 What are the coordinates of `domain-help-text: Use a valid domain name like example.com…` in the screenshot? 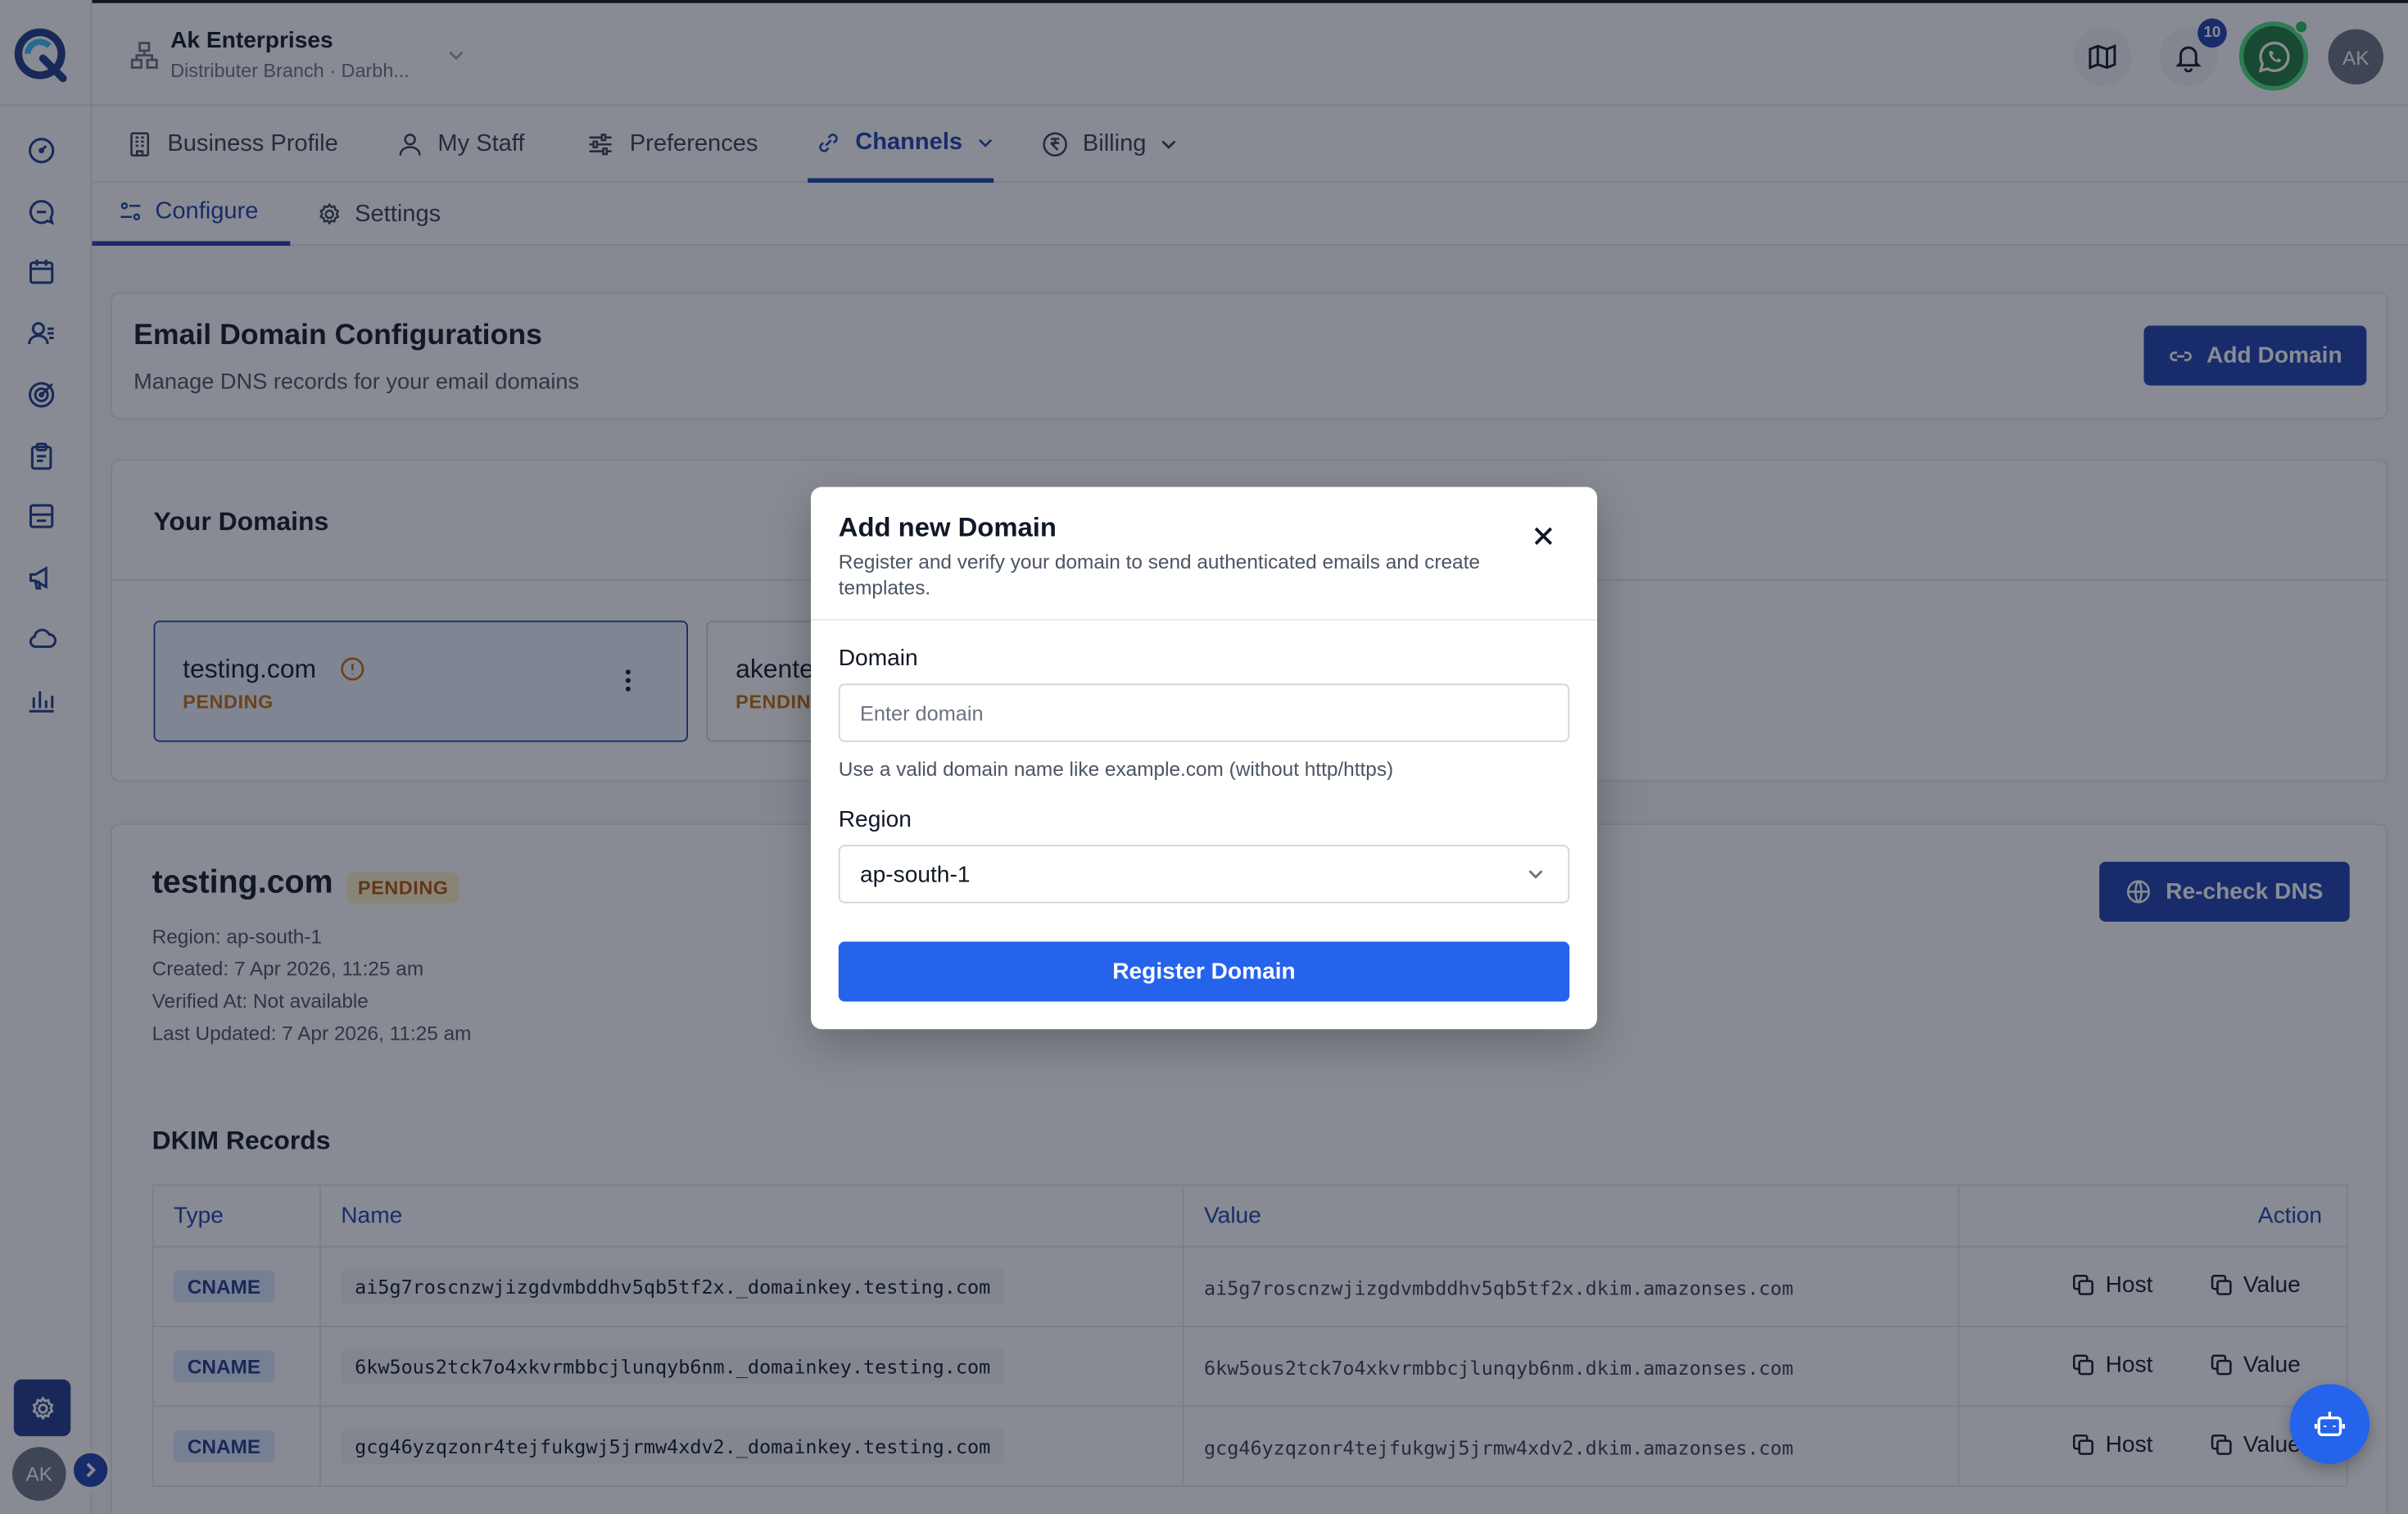 It's located at (1116, 769).